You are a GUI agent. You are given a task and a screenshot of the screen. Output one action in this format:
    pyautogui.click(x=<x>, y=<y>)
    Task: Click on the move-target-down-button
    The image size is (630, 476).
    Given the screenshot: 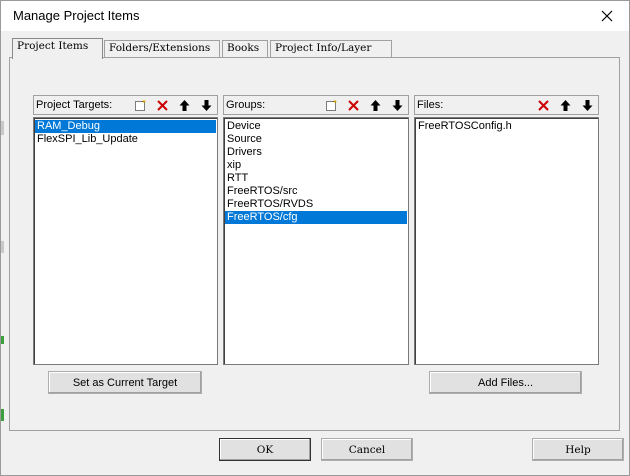 What is the action you would take?
    pyautogui.click(x=206, y=105)
    